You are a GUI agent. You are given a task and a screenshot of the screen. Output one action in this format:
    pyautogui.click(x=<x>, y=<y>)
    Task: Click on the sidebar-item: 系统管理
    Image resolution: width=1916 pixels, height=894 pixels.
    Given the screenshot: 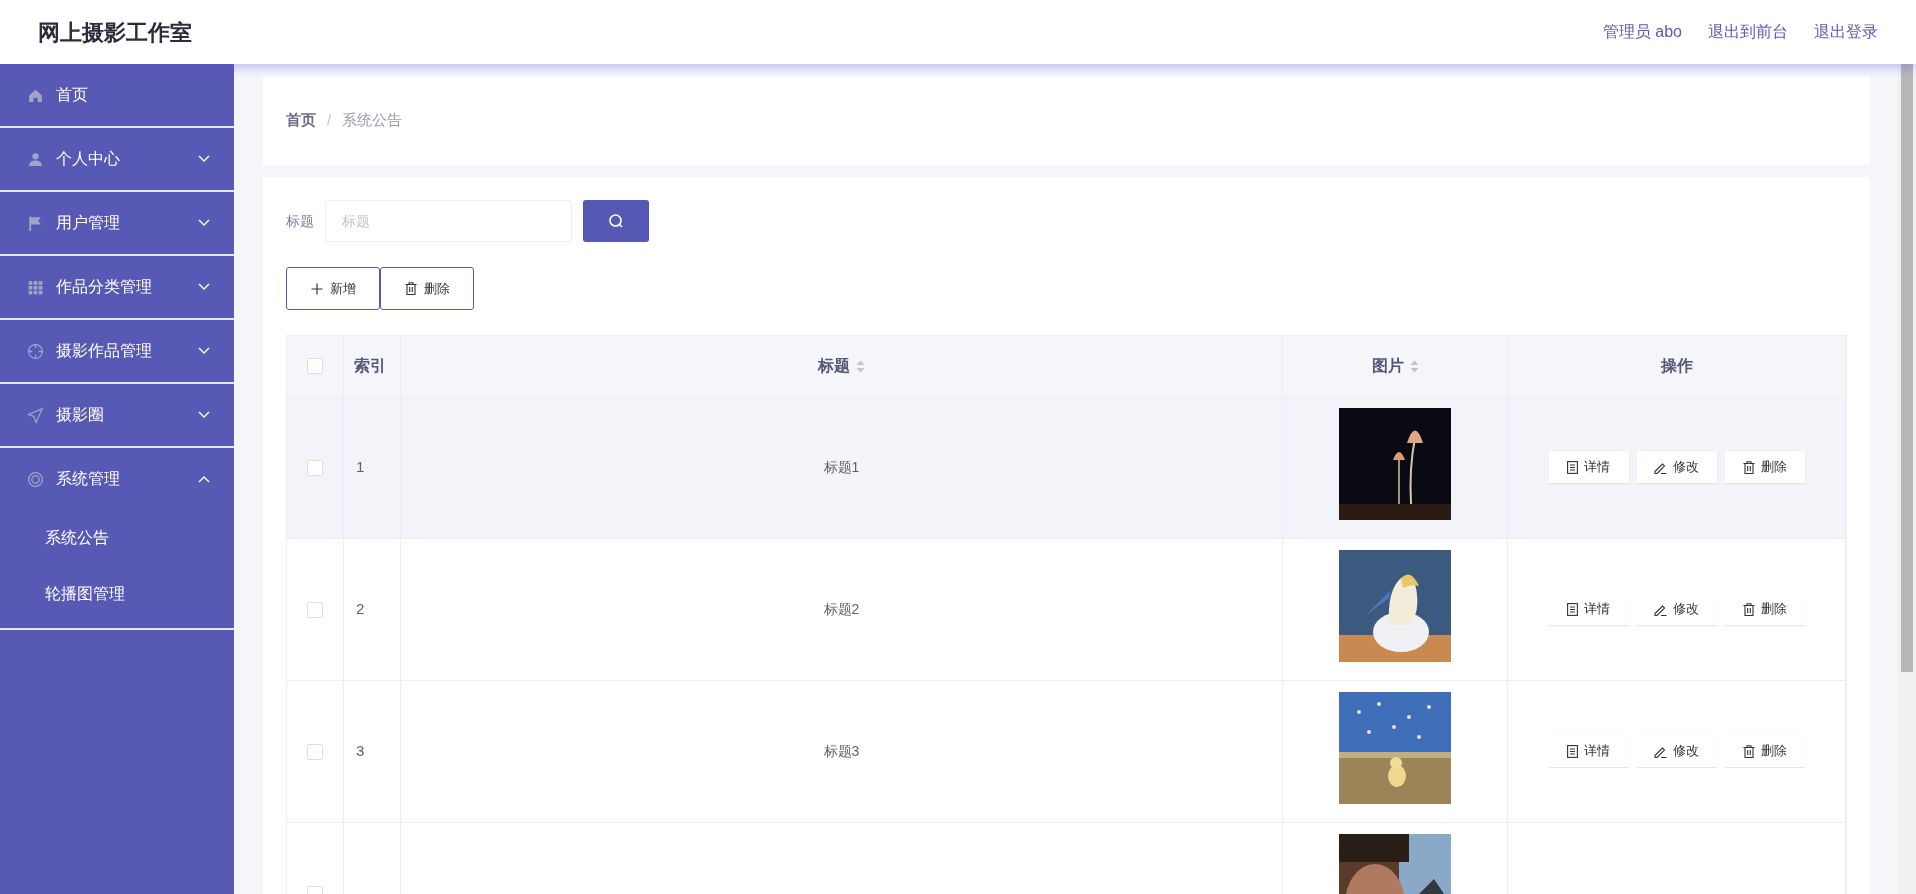 What is the action you would take?
    pyautogui.click(x=117, y=479)
    